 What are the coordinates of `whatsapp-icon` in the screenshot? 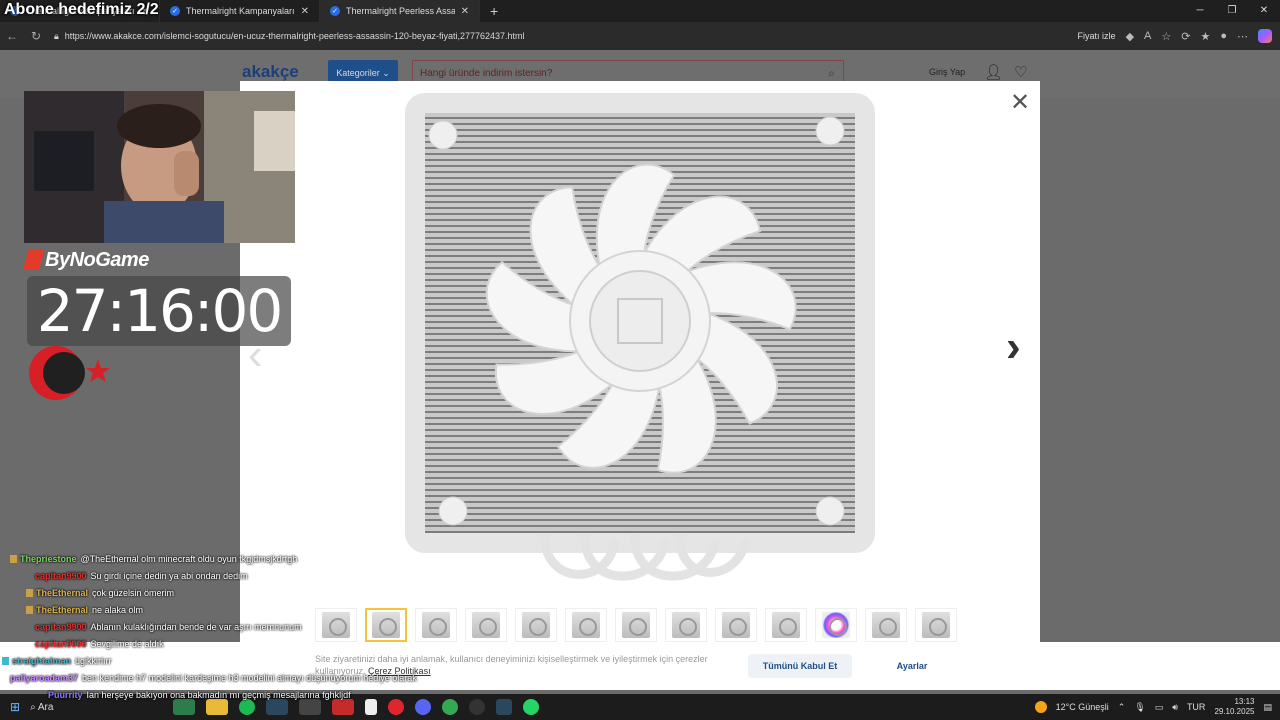 It's located at (531, 707).